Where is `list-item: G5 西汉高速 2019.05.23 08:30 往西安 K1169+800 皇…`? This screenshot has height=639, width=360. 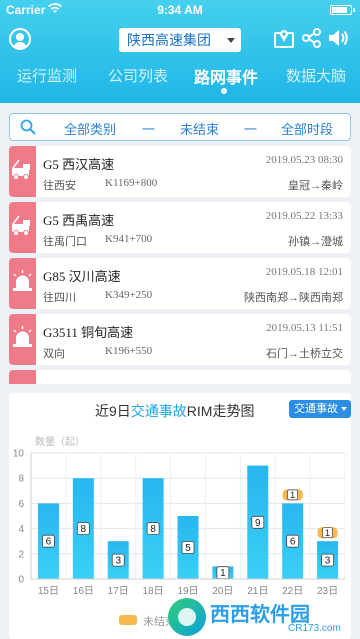
list-item: G5 西汉高速 2019.05.23 08:30 往西安 K1169+800 皇… is located at coordinates (180, 171).